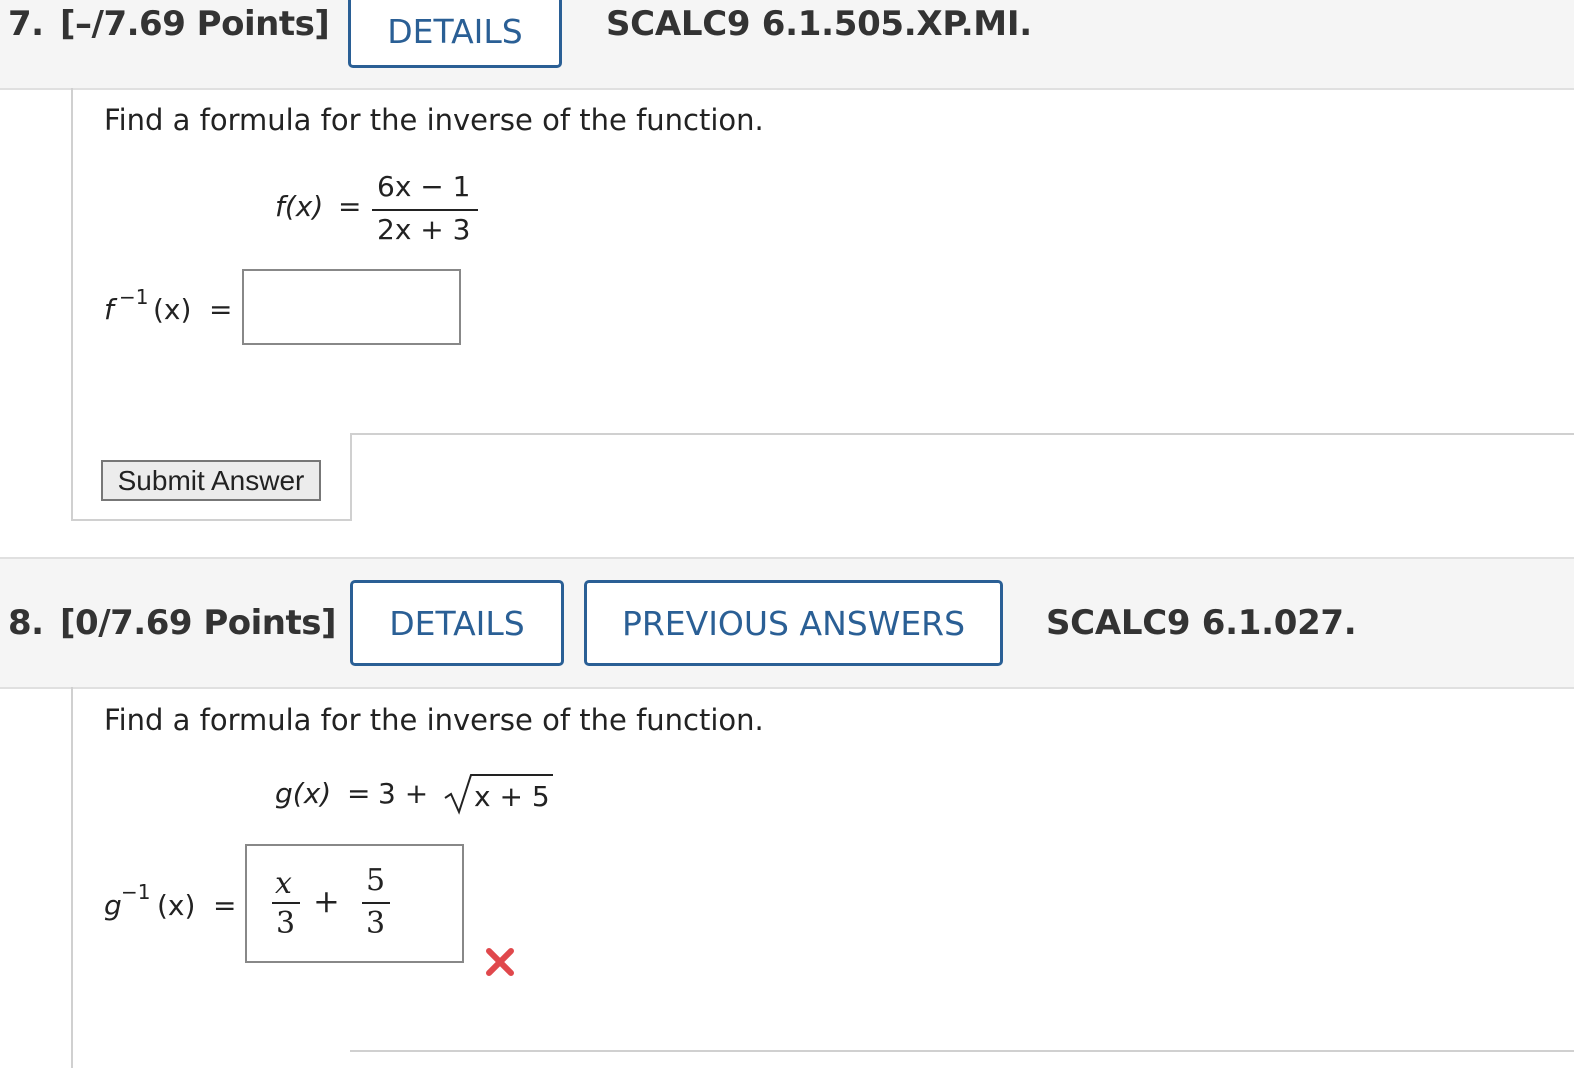  Describe the element at coordinates (26, 24) in the screenshot. I see `q7-number: 7.` at that location.